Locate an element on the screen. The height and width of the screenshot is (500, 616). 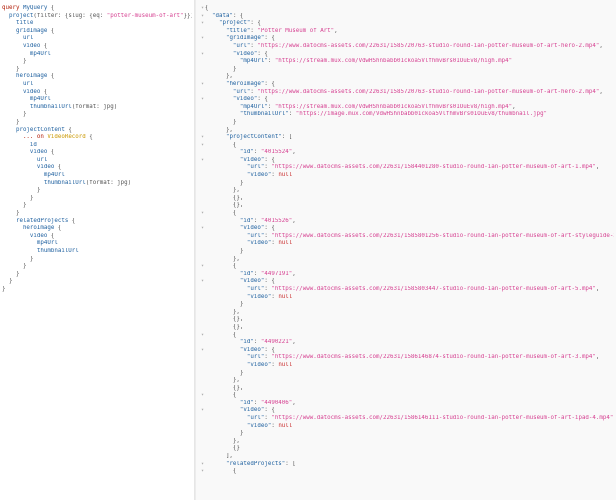
code-token: "4497191" is located at coordinates (276, 273).